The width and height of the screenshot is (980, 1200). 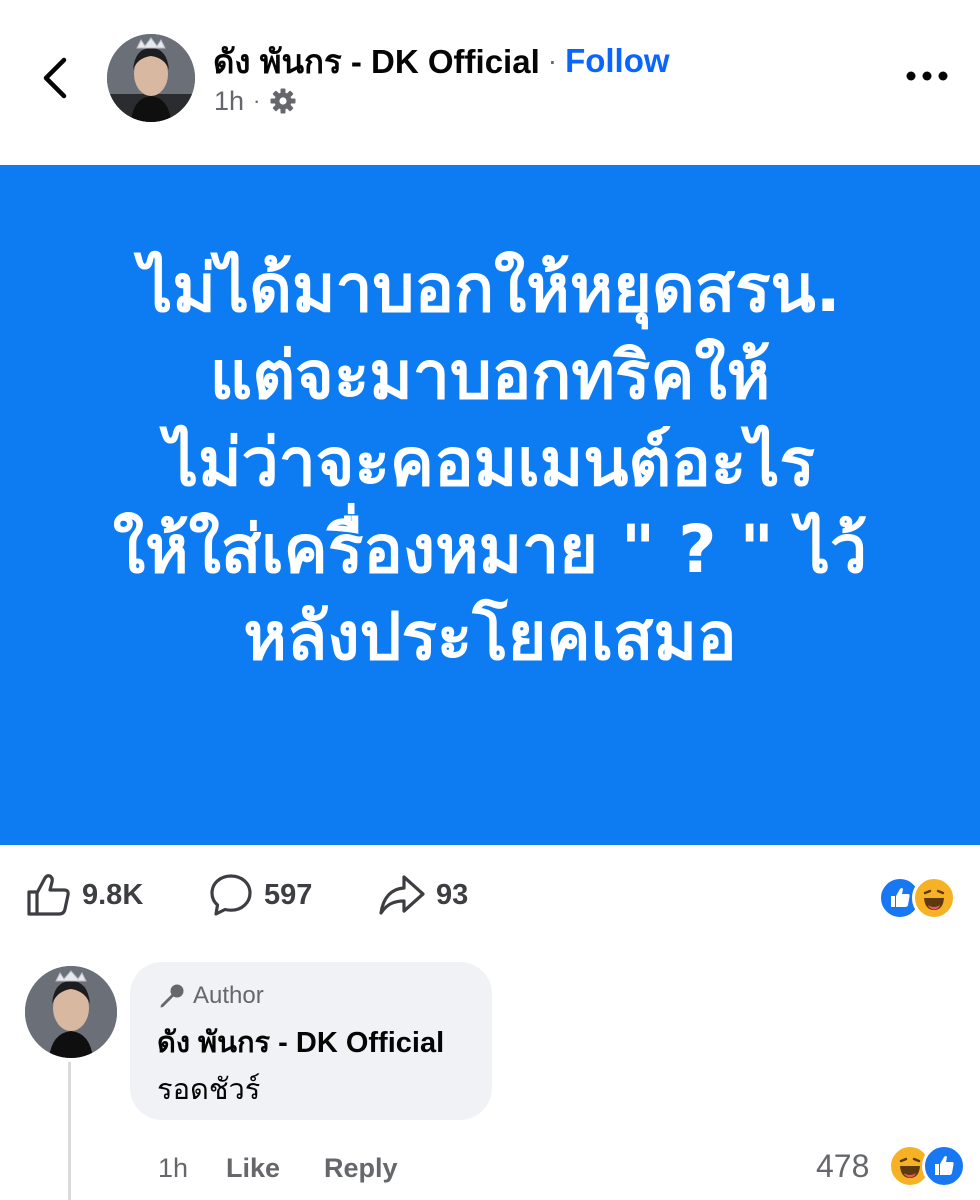 What do you see at coordinates (452, 894) in the screenshot?
I see `share-count: 93` at bounding box center [452, 894].